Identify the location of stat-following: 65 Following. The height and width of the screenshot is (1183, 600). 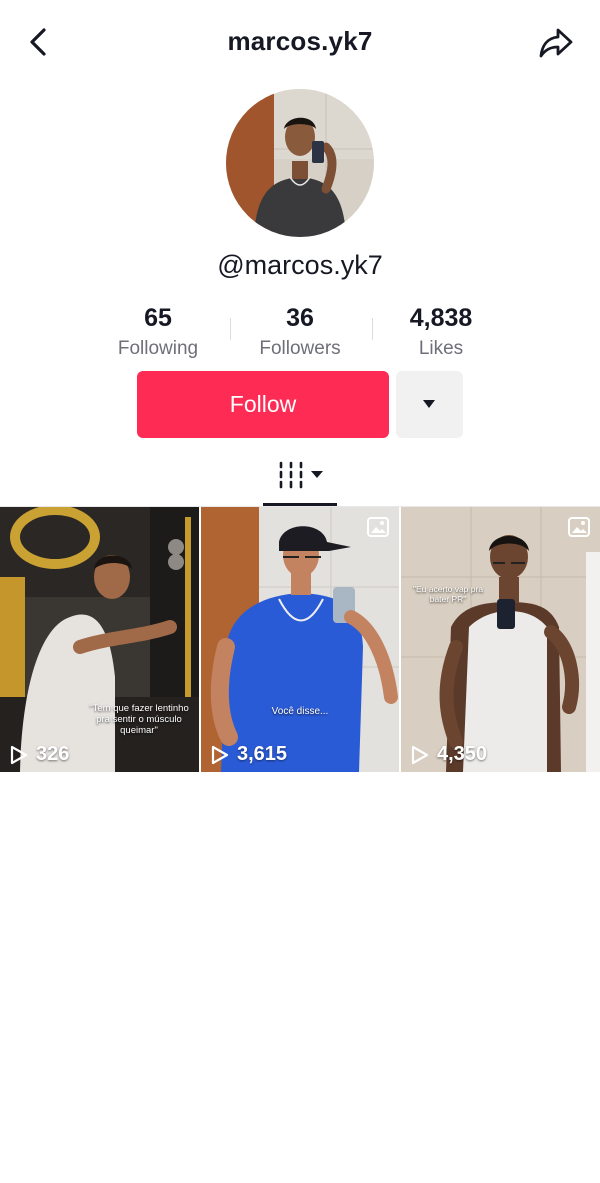
(158, 332).